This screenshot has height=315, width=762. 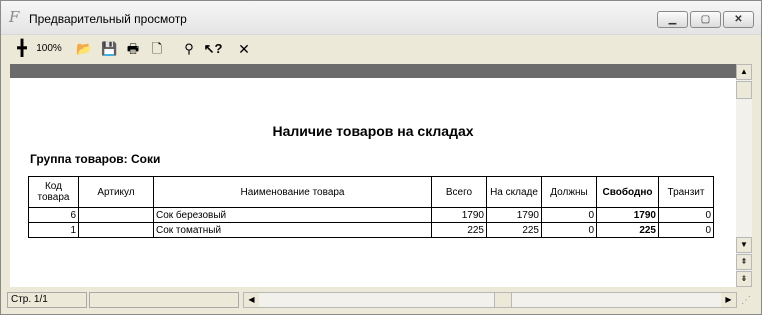 What do you see at coordinates (108, 19) in the screenshot?
I see `window-title: Предварительный просмотр` at bounding box center [108, 19].